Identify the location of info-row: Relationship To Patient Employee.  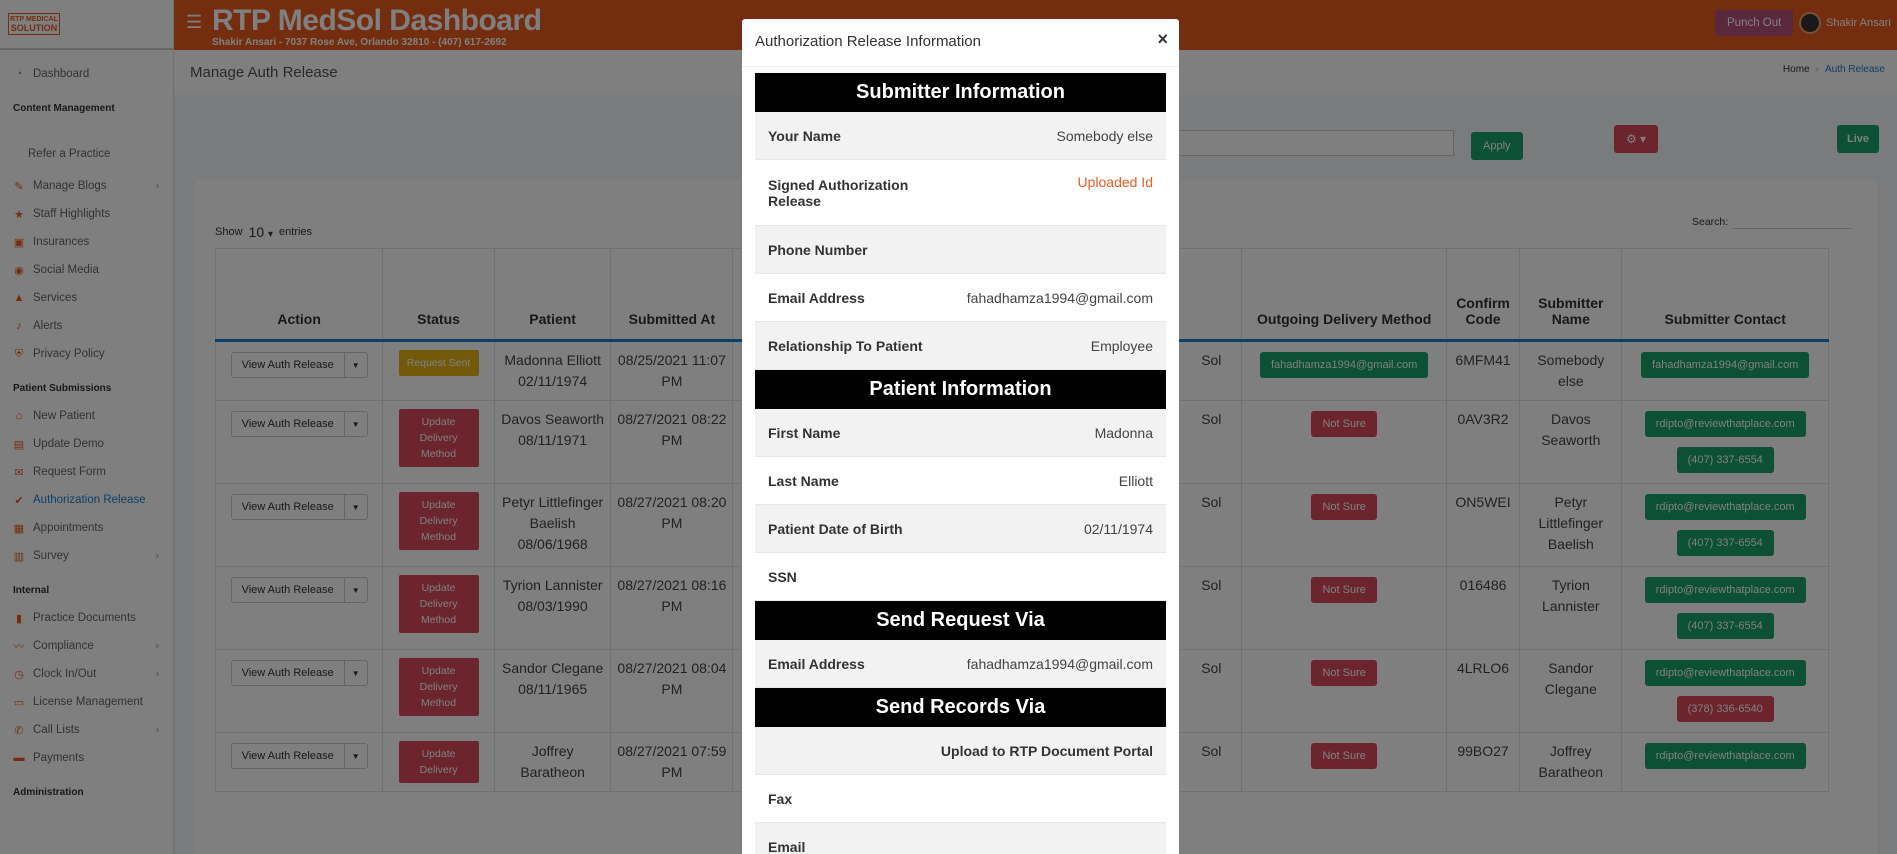
(960, 346).